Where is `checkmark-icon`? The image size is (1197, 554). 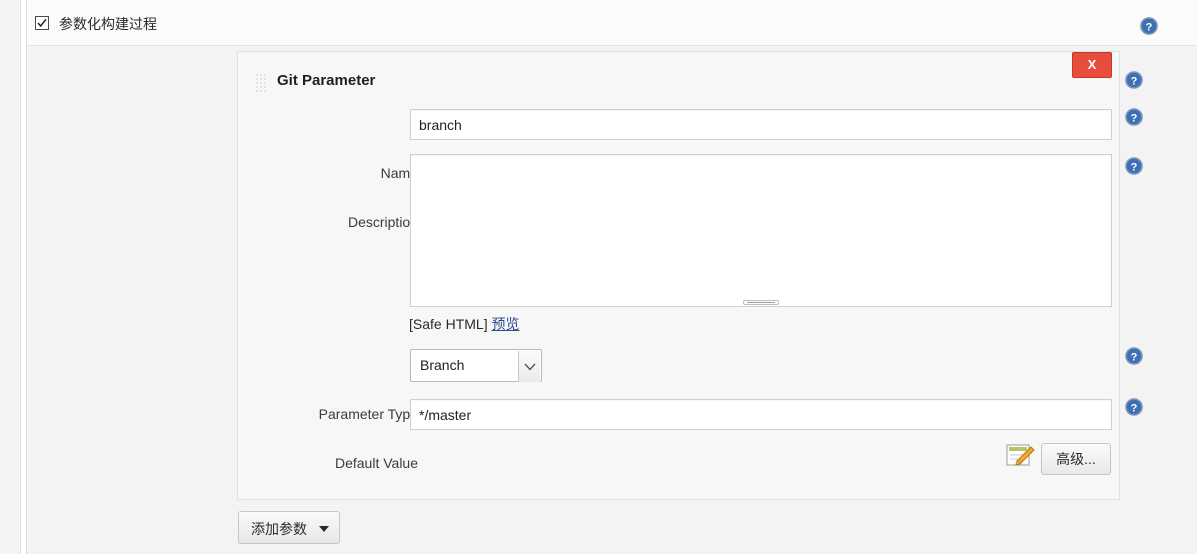
checkmark-icon is located at coordinates (42, 23).